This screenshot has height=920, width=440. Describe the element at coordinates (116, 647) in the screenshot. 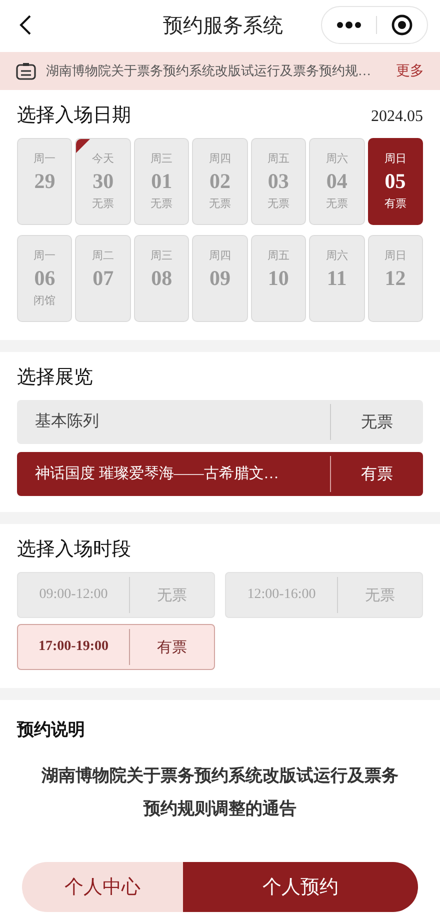

I see `time-slot-option: 17:00-19:00 有票` at that location.